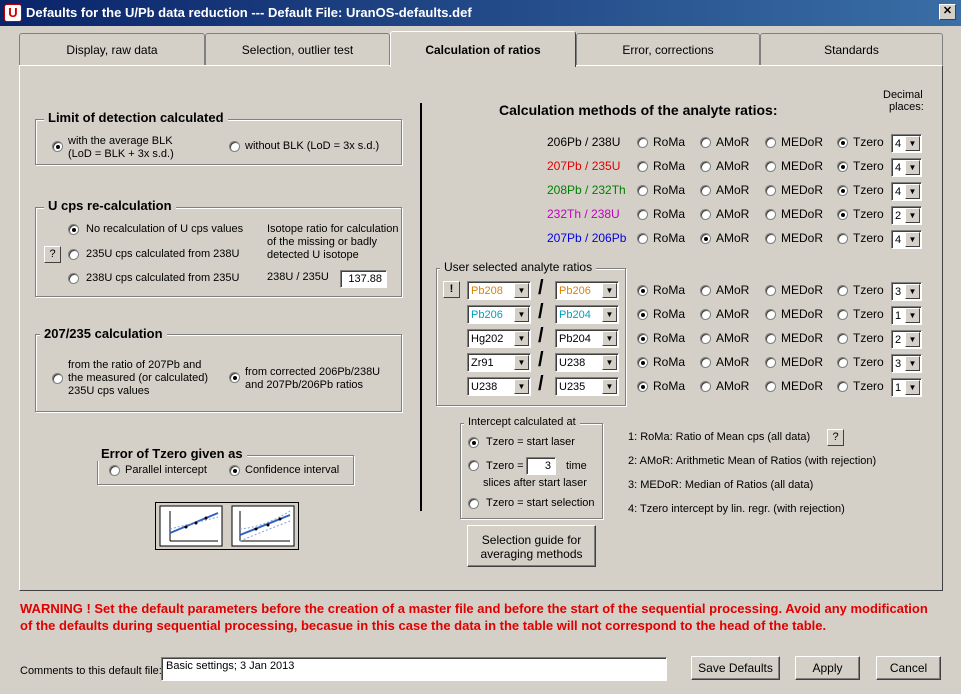 The height and width of the screenshot is (694, 961). Describe the element at coordinates (587, 386) in the screenshot. I see `denominator-dropdown: U235 ▼` at that location.